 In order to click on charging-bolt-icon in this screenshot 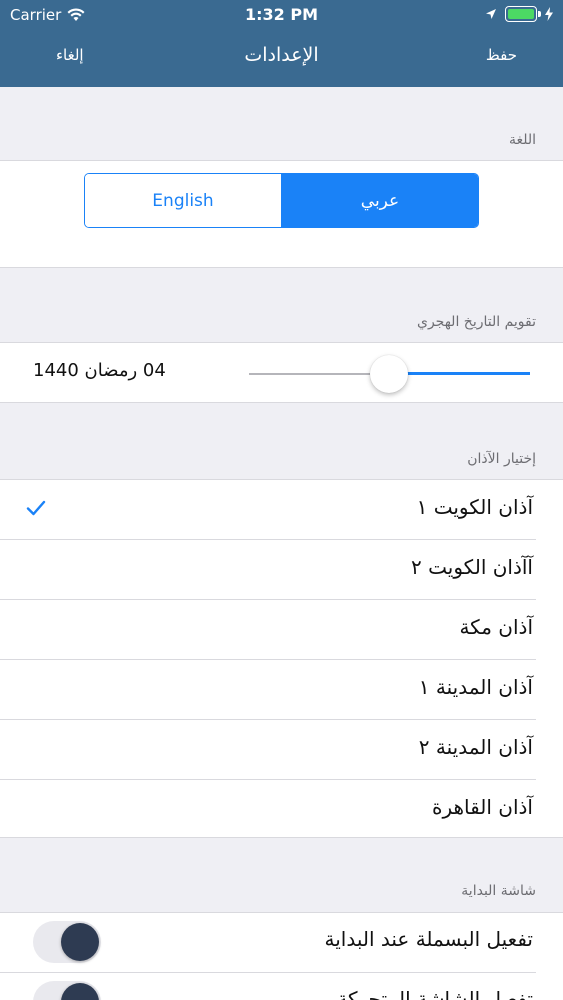, I will do `click(549, 14)`.